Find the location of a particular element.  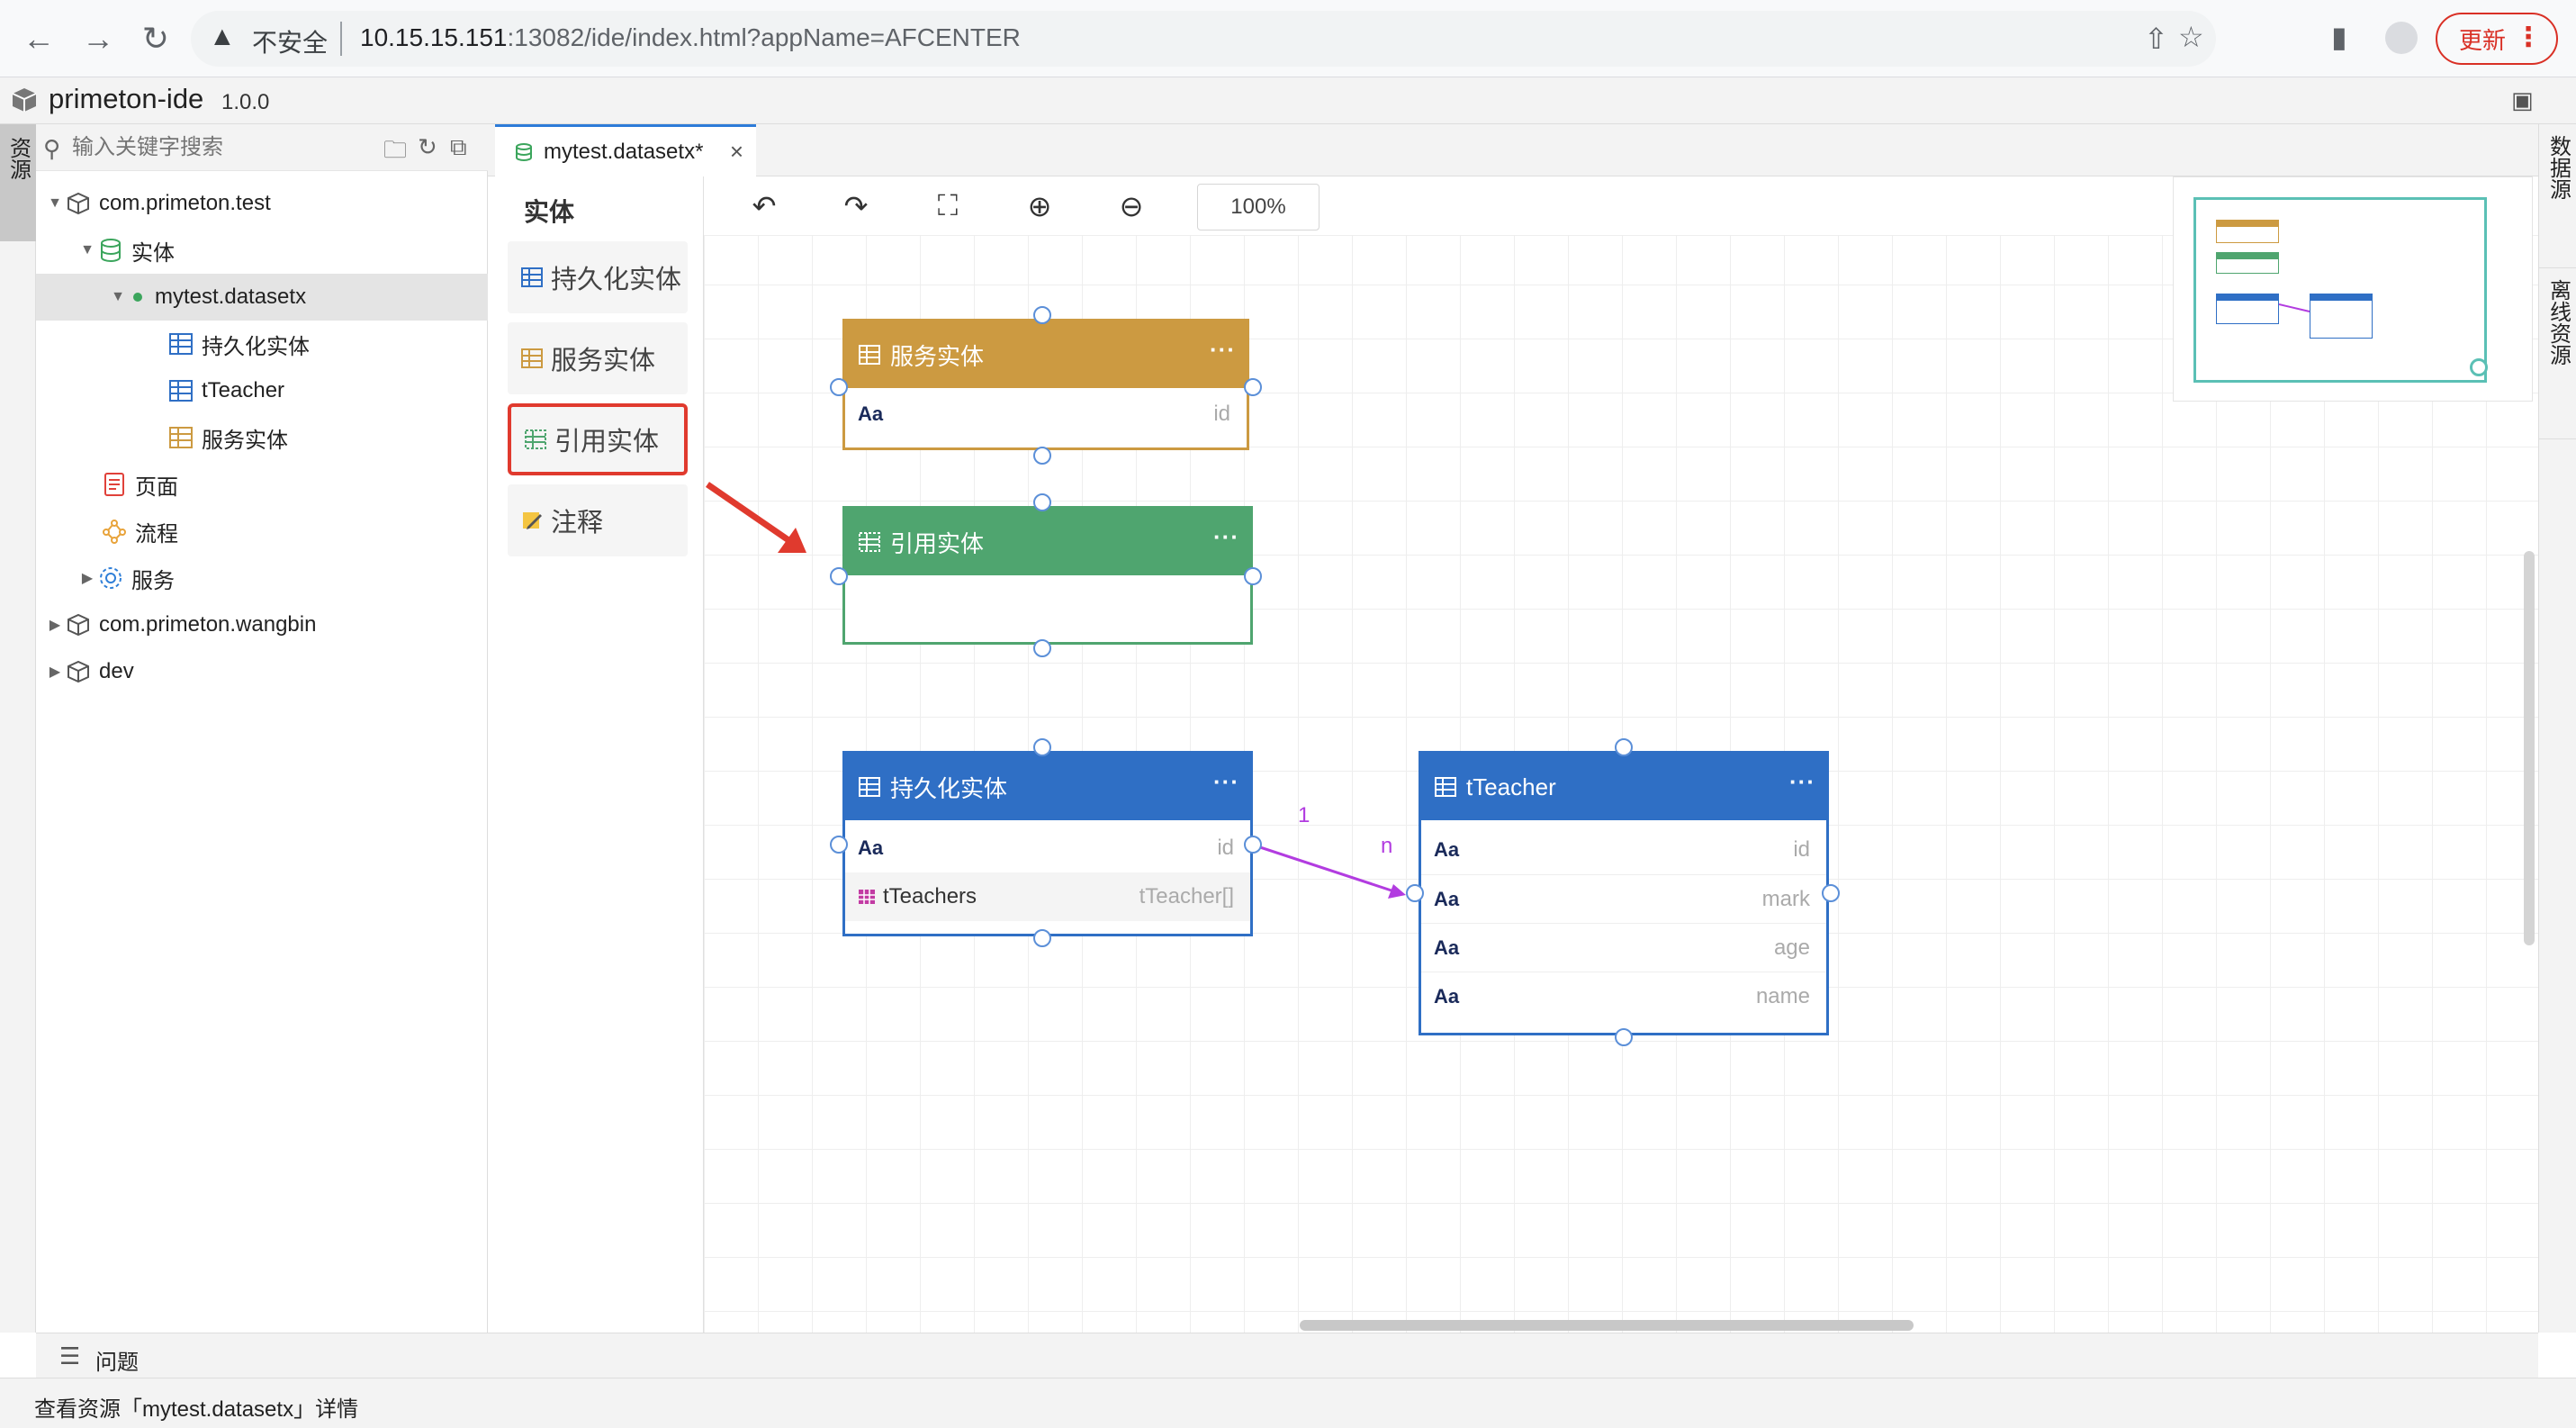

horizontal-scrollbar is located at coordinates (1607, 1325).